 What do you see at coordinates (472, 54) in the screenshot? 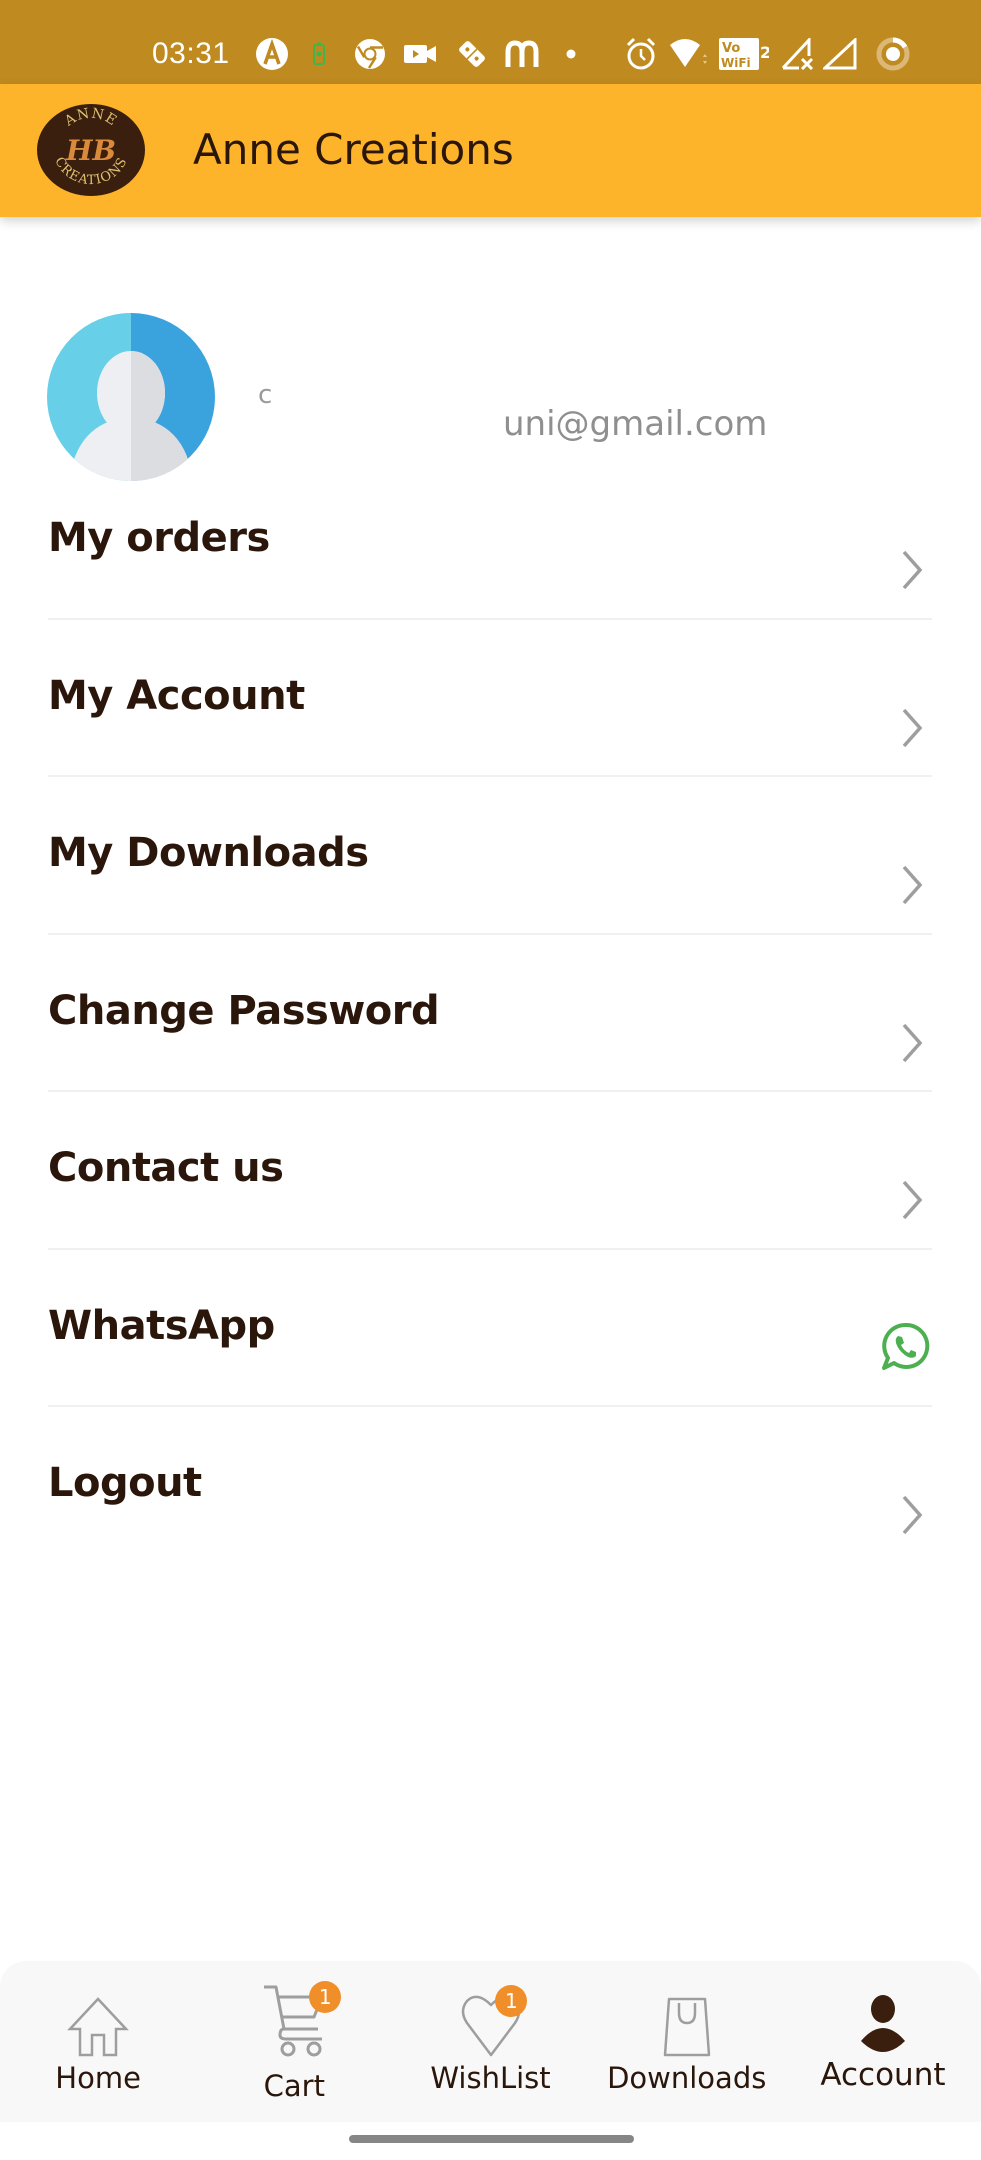
I see `domino-icon` at bounding box center [472, 54].